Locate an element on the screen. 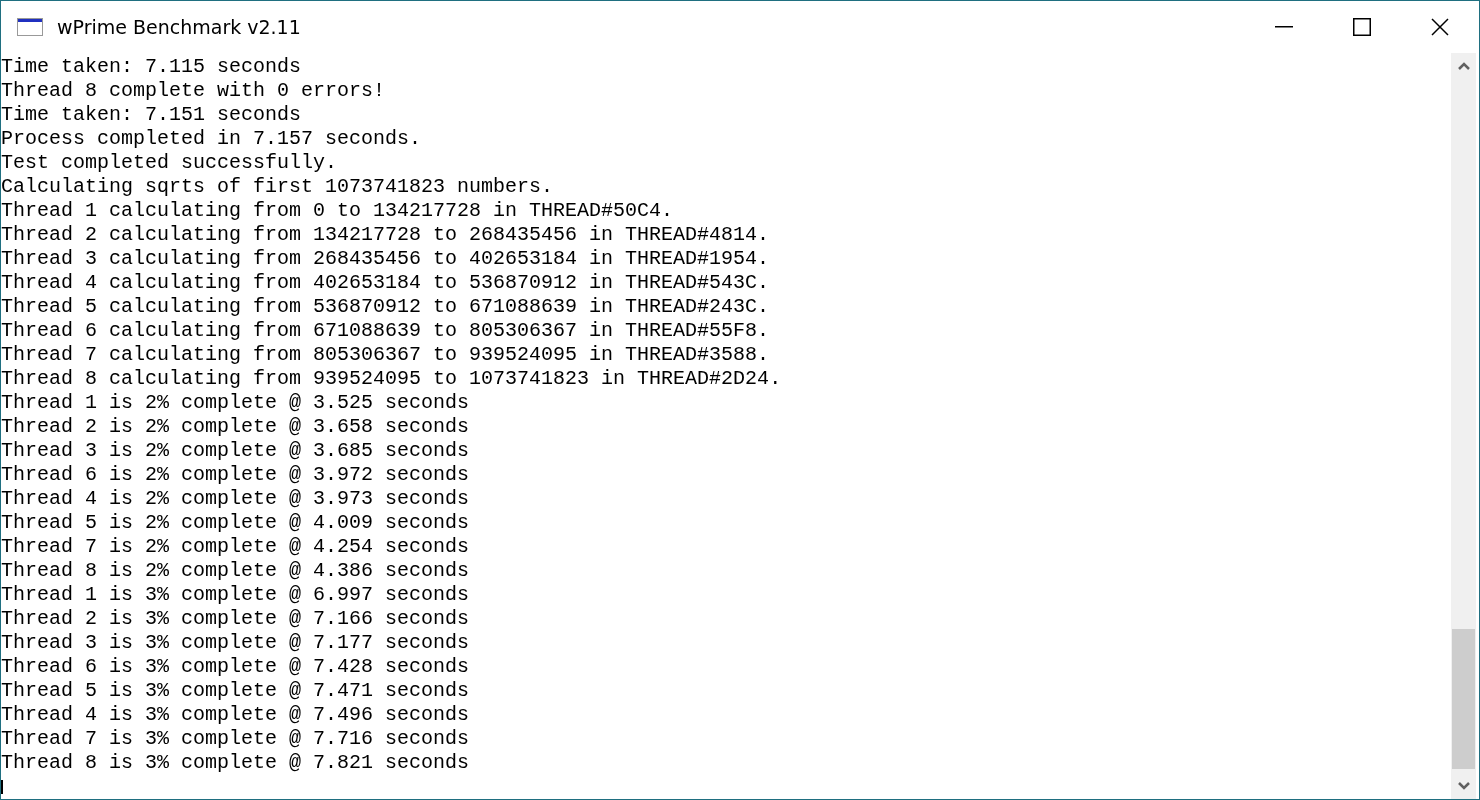 The width and height of the screenshot is (1480, 800). log-line: Thread 4 is 2% complete @ 3.973 seconds is located at coordinates (235, 499).